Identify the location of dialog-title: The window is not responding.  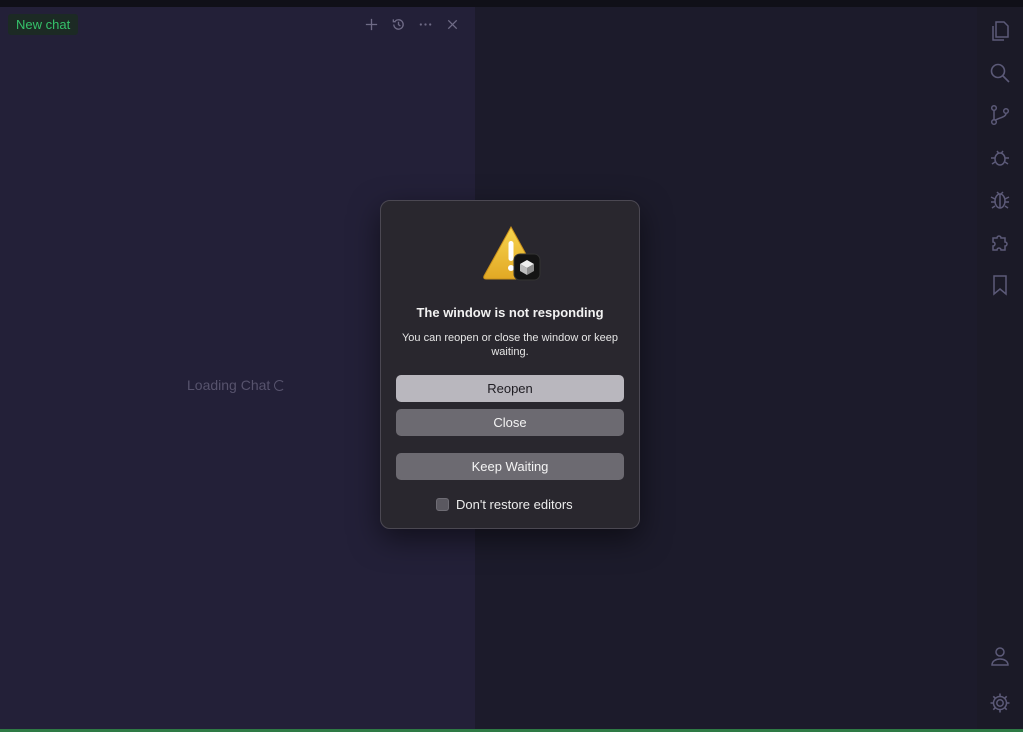
(510, 312).